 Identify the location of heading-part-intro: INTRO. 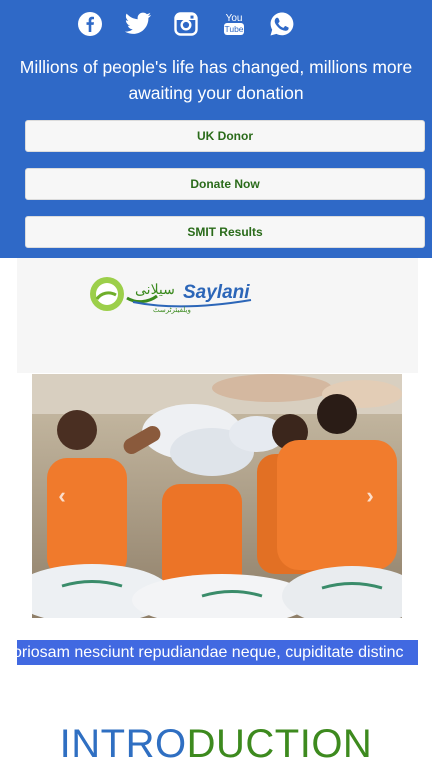
(123, 744).